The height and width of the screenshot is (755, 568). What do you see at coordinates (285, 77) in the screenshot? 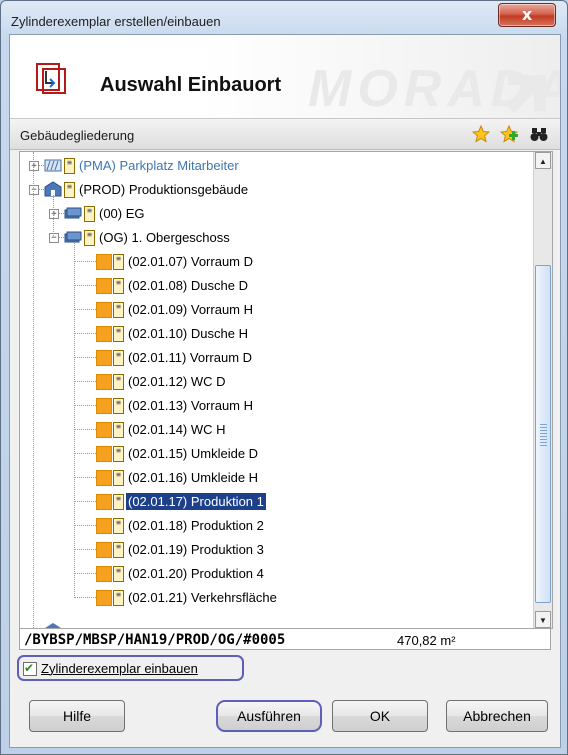
I see `dialog-header: Auswahl Einbauort MORADA` at bounding box center [285, 77].